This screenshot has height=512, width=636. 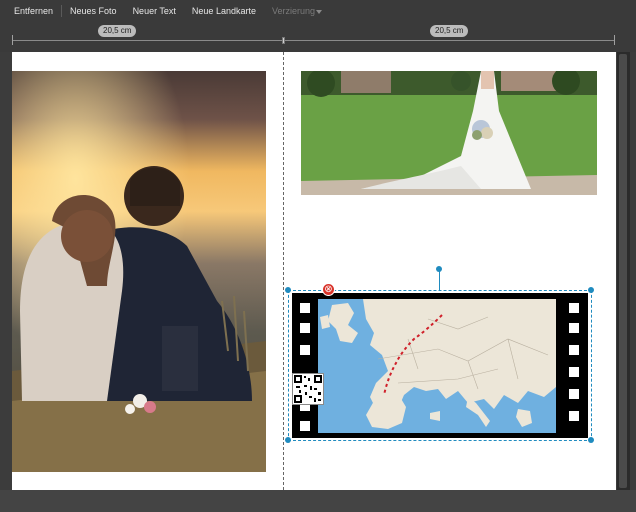 I want to click on left-page-width-label: 20,5 cm, so click(x=117, y=31).